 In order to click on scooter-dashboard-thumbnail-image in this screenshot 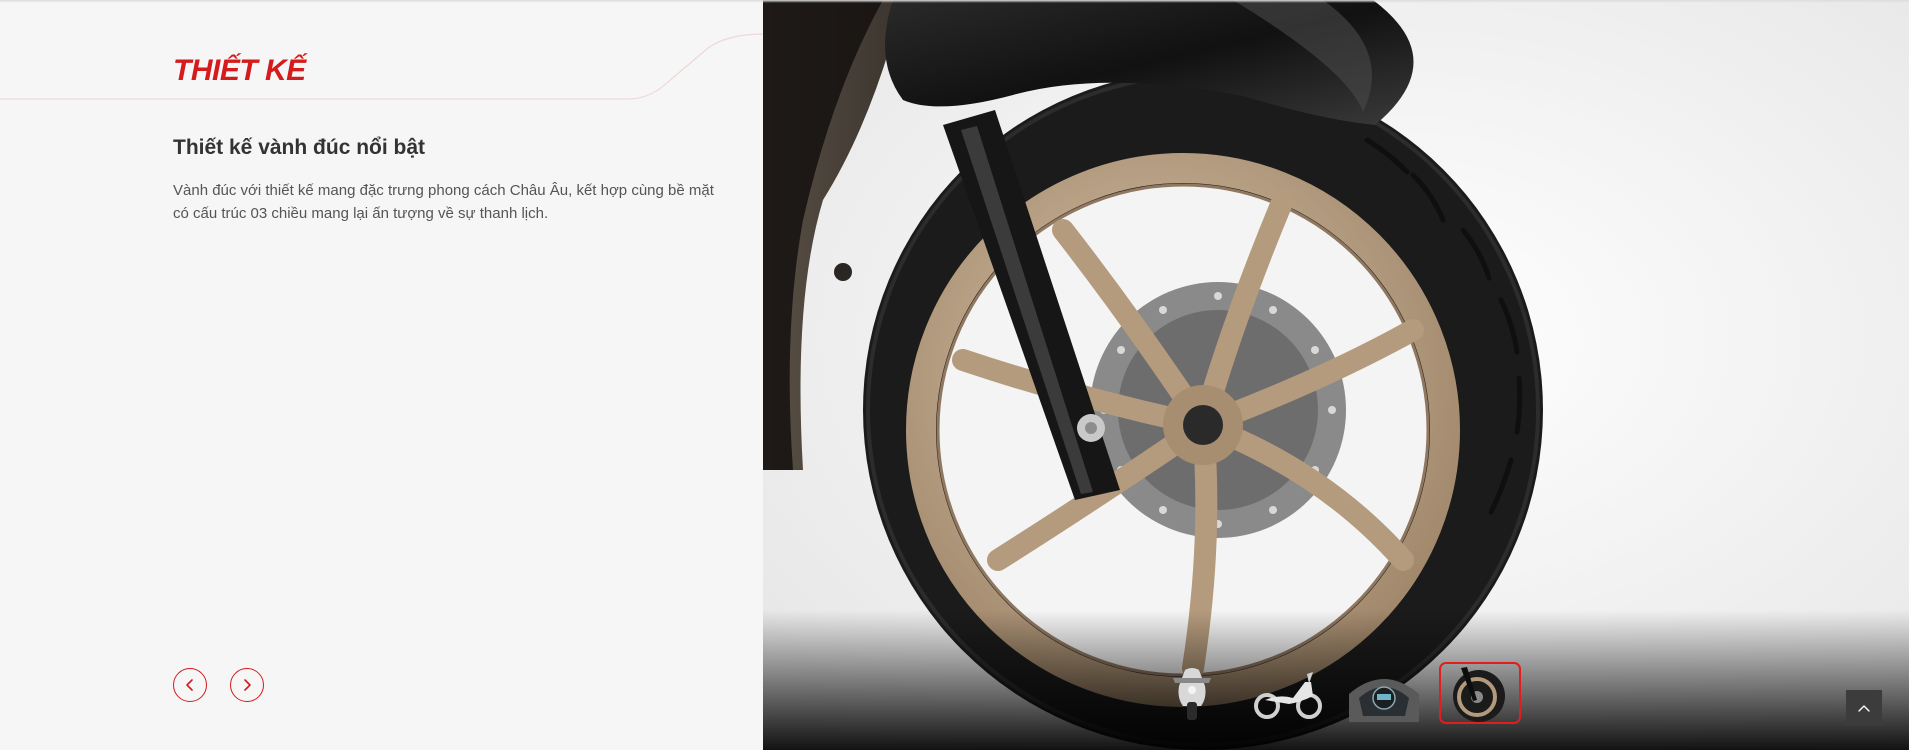, I will do `click(1384, 700)`.